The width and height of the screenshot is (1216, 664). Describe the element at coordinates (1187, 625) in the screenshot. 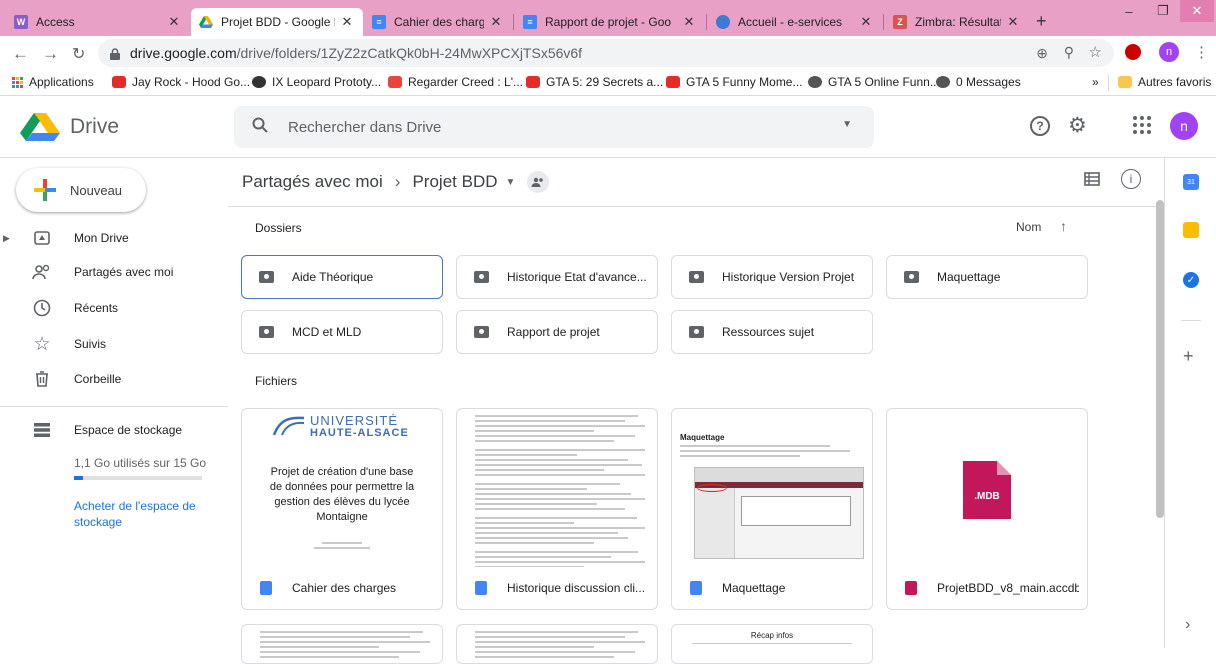

I see `chevron-right-icon: ›` at that location.